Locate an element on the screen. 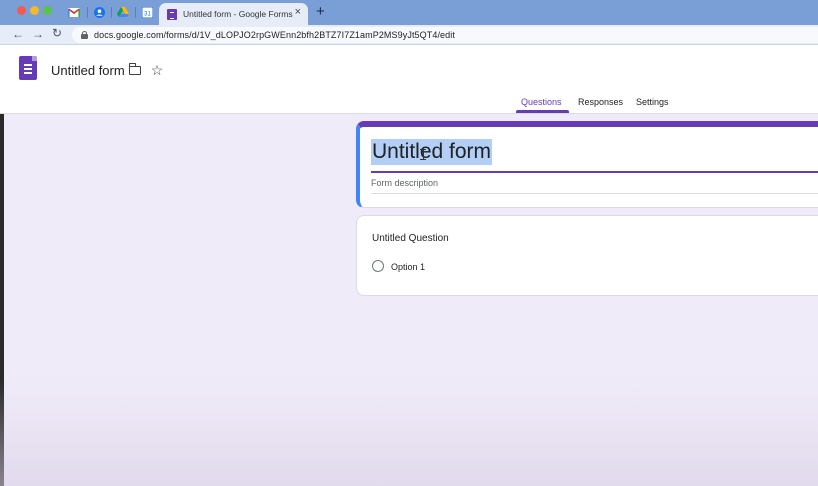 Image resolution: width=818 pixels, height=486 pixels. svg-text: 31 is located at coordinates (147, 14).